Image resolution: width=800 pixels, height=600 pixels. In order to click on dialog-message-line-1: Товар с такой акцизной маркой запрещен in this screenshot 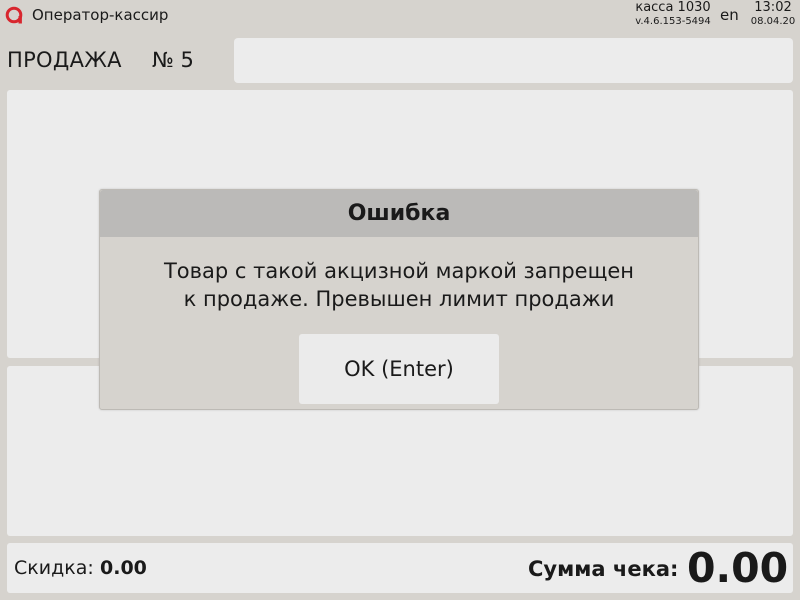, I will do `click(398, 271)`.